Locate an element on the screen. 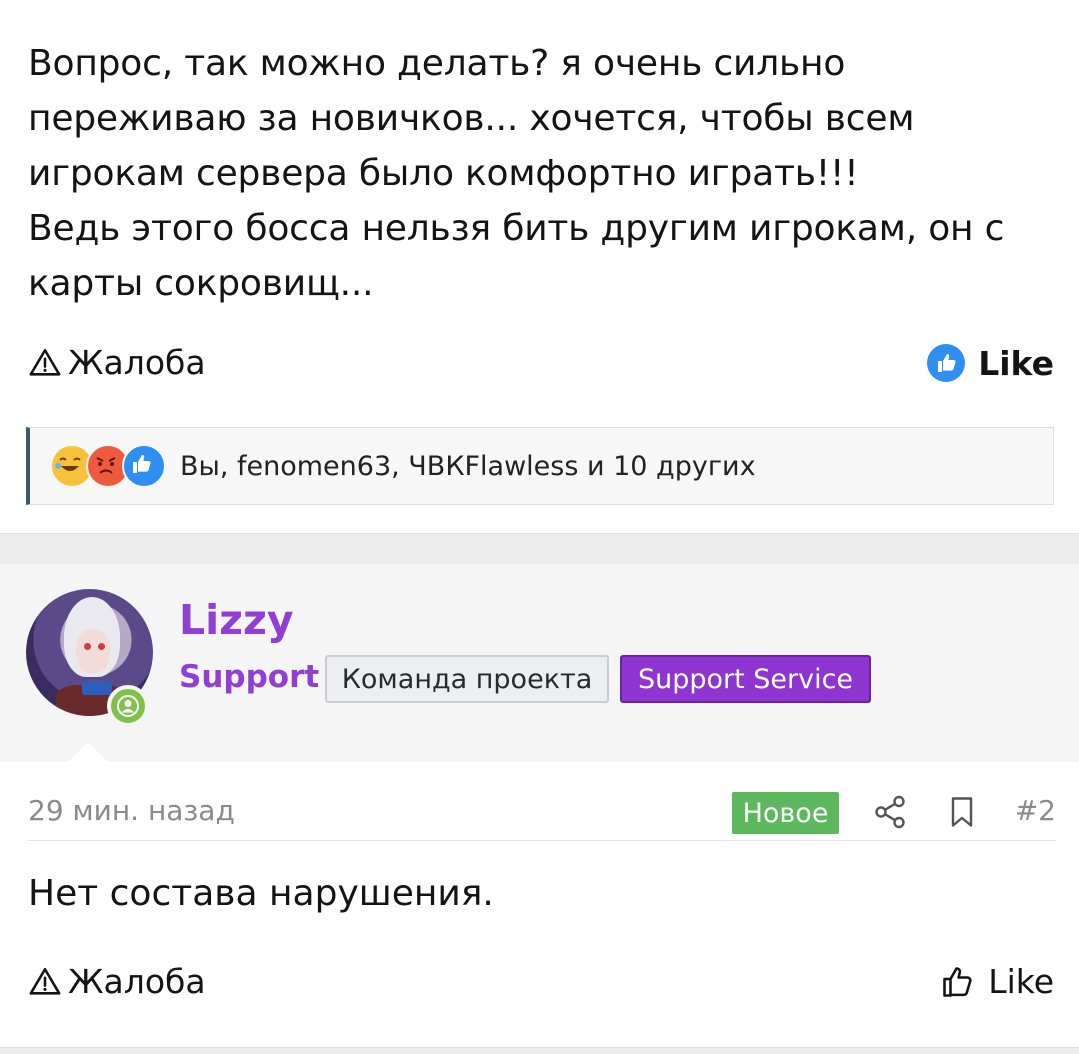  new-badge: Новое is located at coordinates (785, 813).